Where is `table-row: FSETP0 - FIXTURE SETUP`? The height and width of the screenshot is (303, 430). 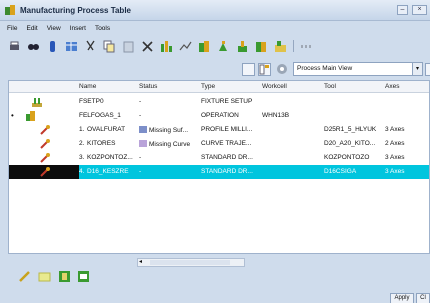 table-row: FSETP0 - FIXTURE SETUP is located at coordinates (219, 102).